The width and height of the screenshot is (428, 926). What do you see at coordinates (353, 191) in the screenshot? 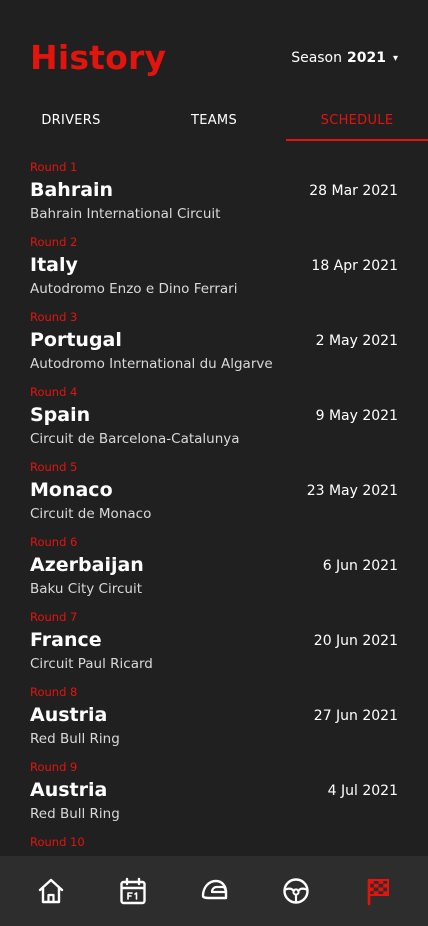
I see `race-date: 28 Mar 2021` at bounding box center [353, 191].